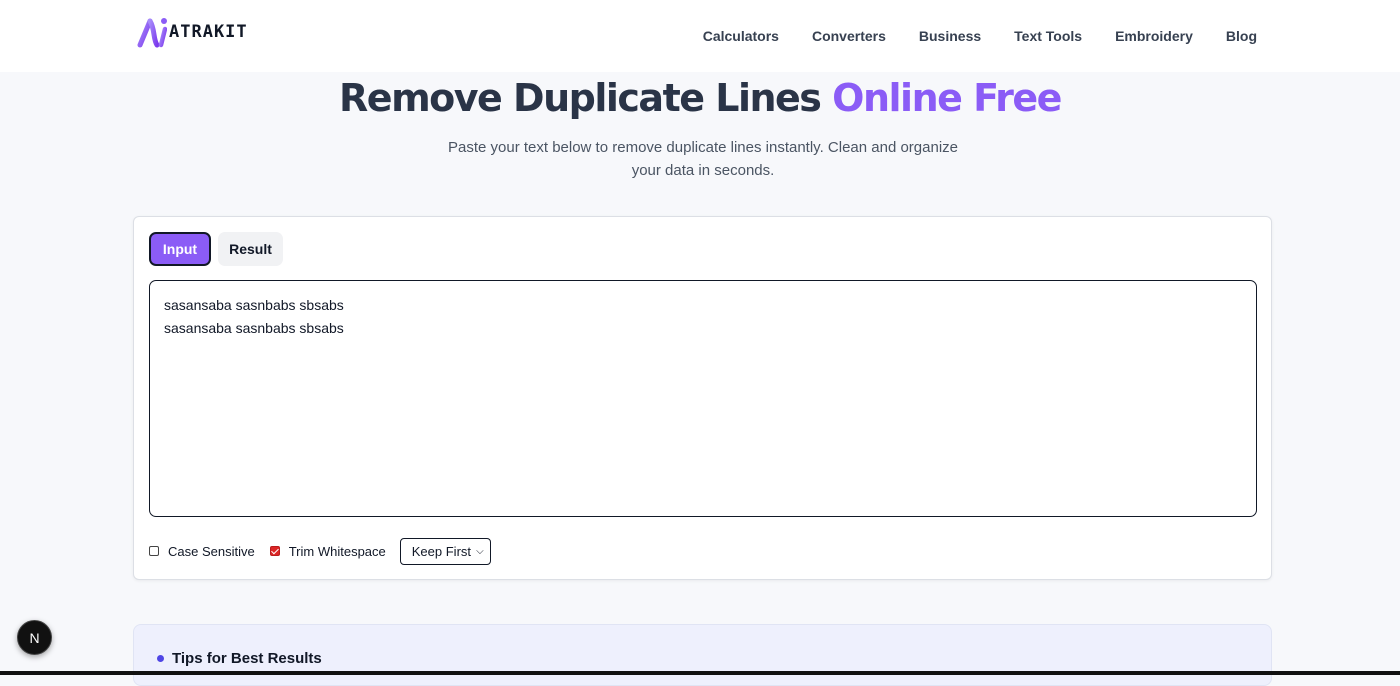 This screenshot has height=686, width=1400. Describe the element at coordinates (180, 249) in the screenshot. I see `tab-input: Input` at that location.